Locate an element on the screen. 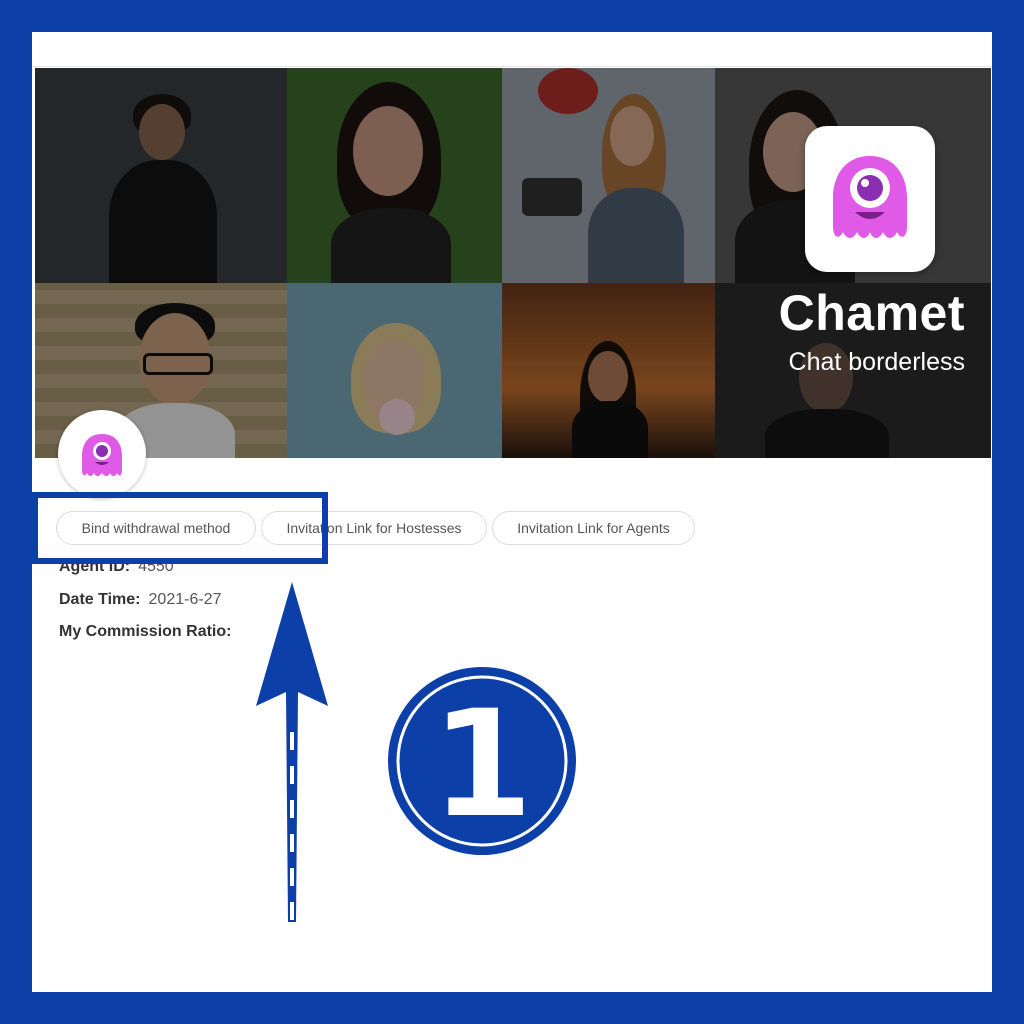 The width and height of the screenshot is (1024, 1024). date-time-label: Date Time: is located at coordinates (100, 599).